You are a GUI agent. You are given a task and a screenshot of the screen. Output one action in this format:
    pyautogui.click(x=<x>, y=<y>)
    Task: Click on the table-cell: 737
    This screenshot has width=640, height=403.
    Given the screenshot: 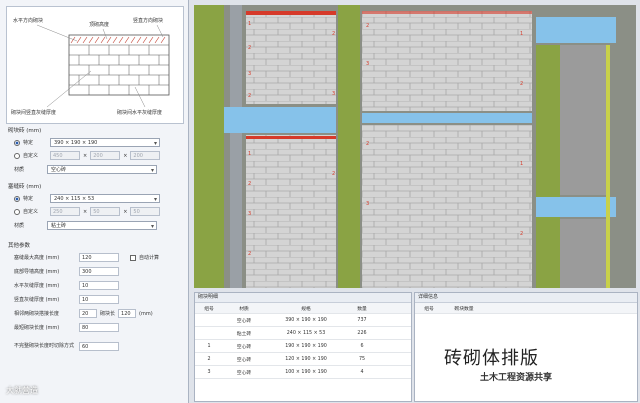 What is the action you would take?
    pyautogui.click(x=362, y=320)
    